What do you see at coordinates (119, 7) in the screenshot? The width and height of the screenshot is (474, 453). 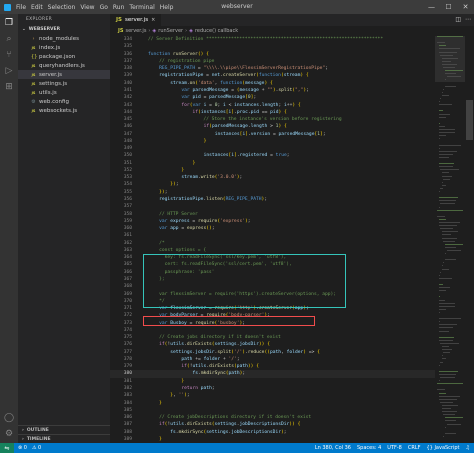 I see `menu-item-run: Run` at bounding box center [119, 7].